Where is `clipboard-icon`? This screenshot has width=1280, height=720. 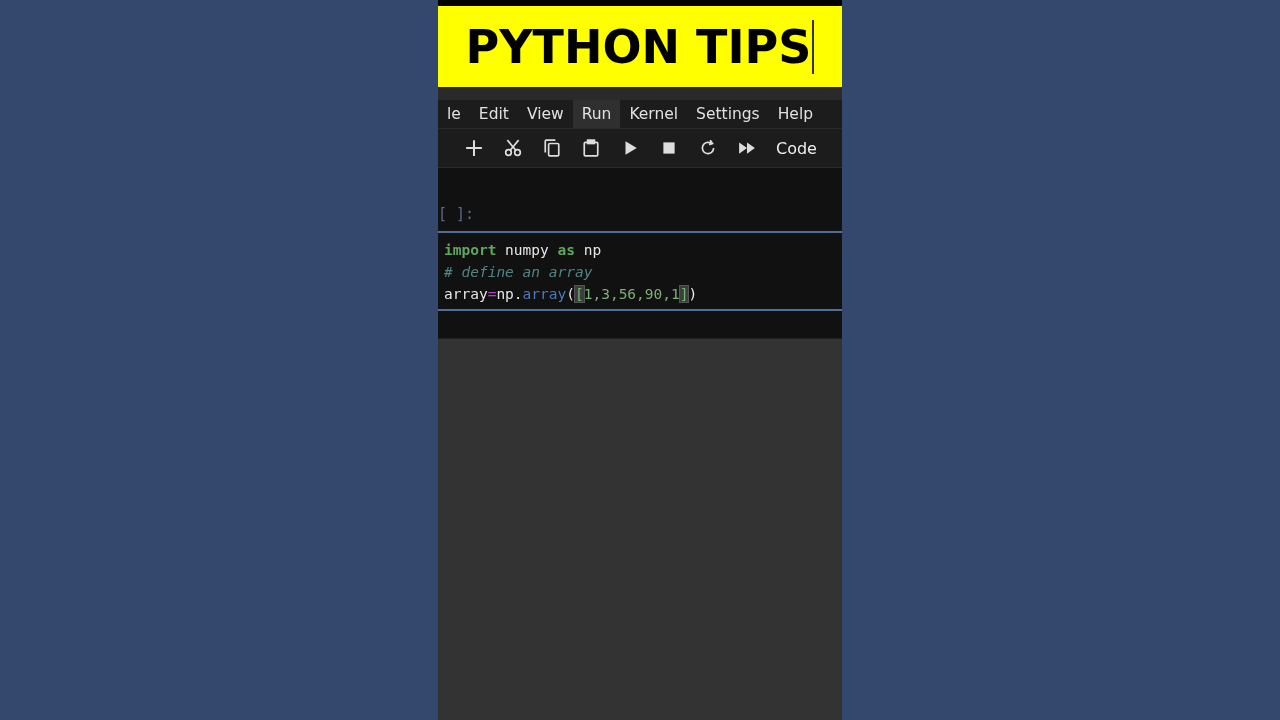 clipboard-icon is located at coordinates (590, 148).